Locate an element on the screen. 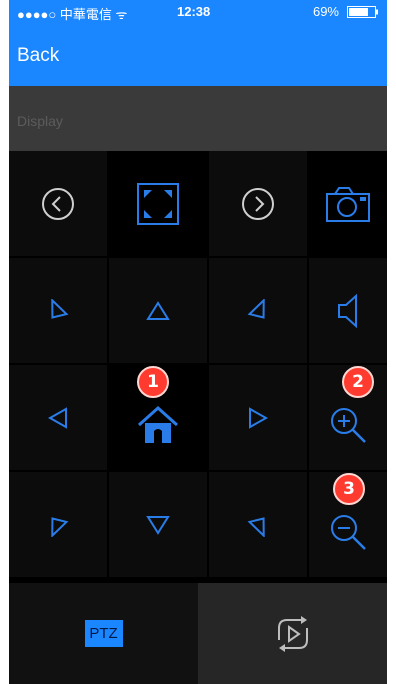 This screenshot has height=684, width=396. battery-icon is located at coordinates (363, 12).